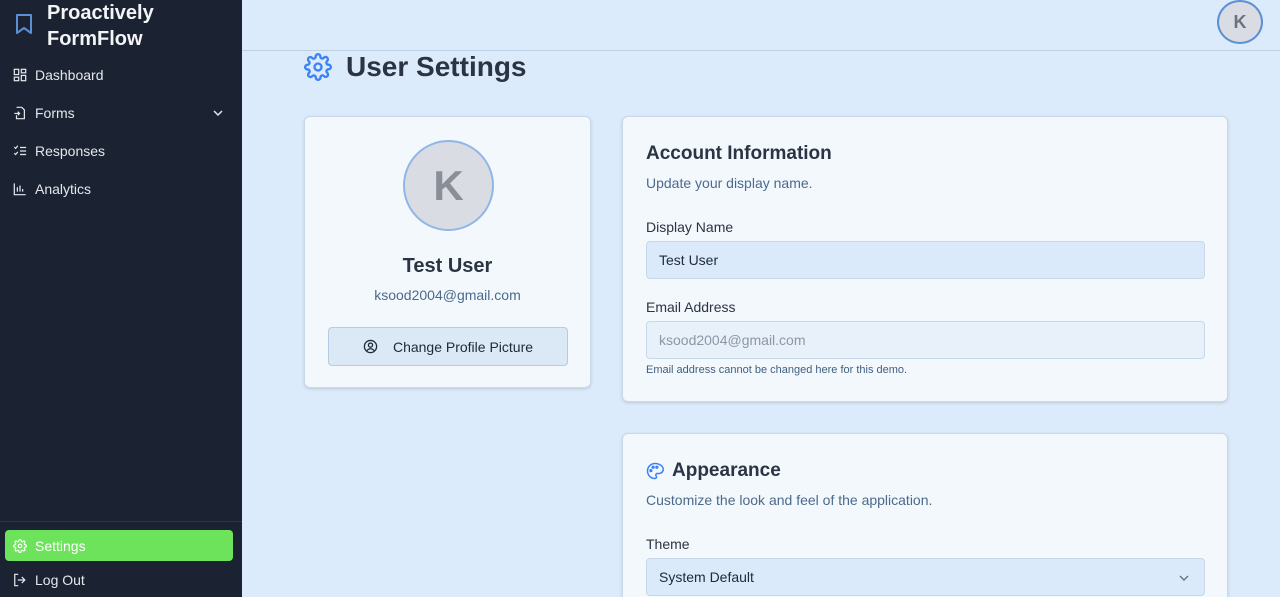 The image size is (1280, 597). Describe the element at coordinates (95, 39) in the screenshot. I see `brand-name-line2: FormFlow` at that location.